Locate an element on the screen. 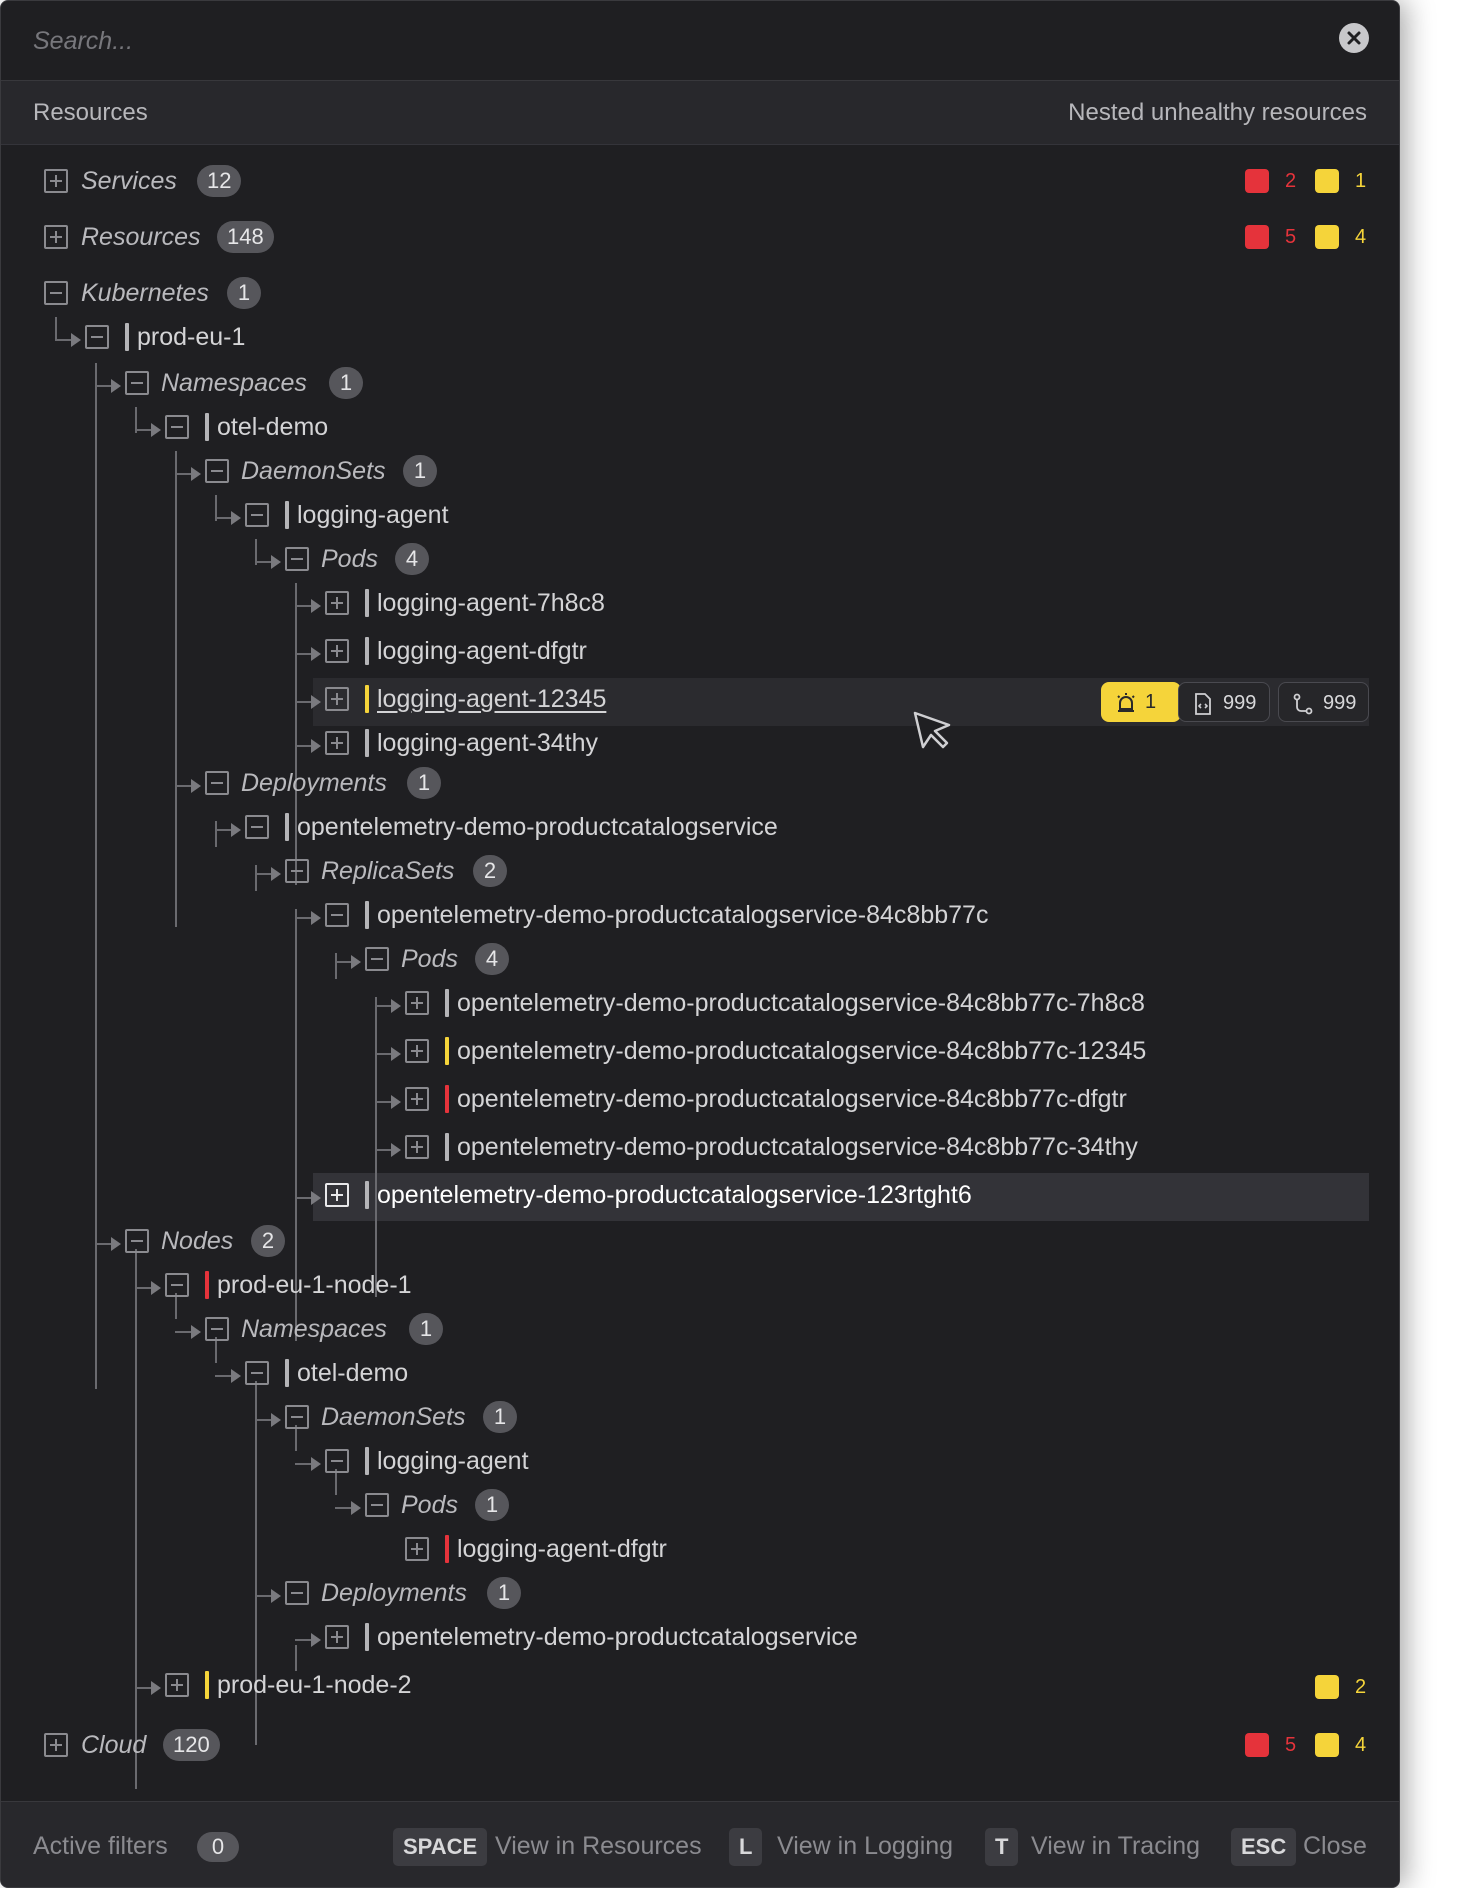 The width and height of the screenshot is (1476, 1888). unhealthy-yellow-indicator is located at coordinates (1327, 1745).